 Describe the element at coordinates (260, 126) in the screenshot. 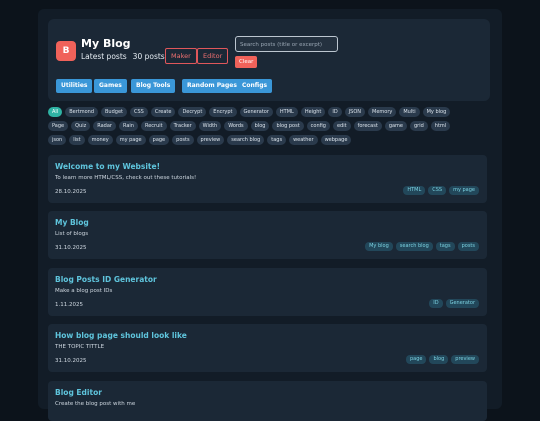

I see `tag-item: blog` at that location.